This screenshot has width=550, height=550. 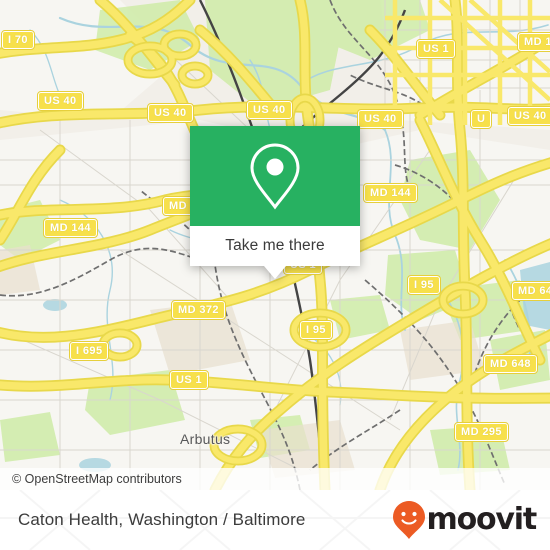 What do you see at coordinates (89, 351) in the screenshot?
I see `road-shield: I 695` at bounding box center [89, 351].